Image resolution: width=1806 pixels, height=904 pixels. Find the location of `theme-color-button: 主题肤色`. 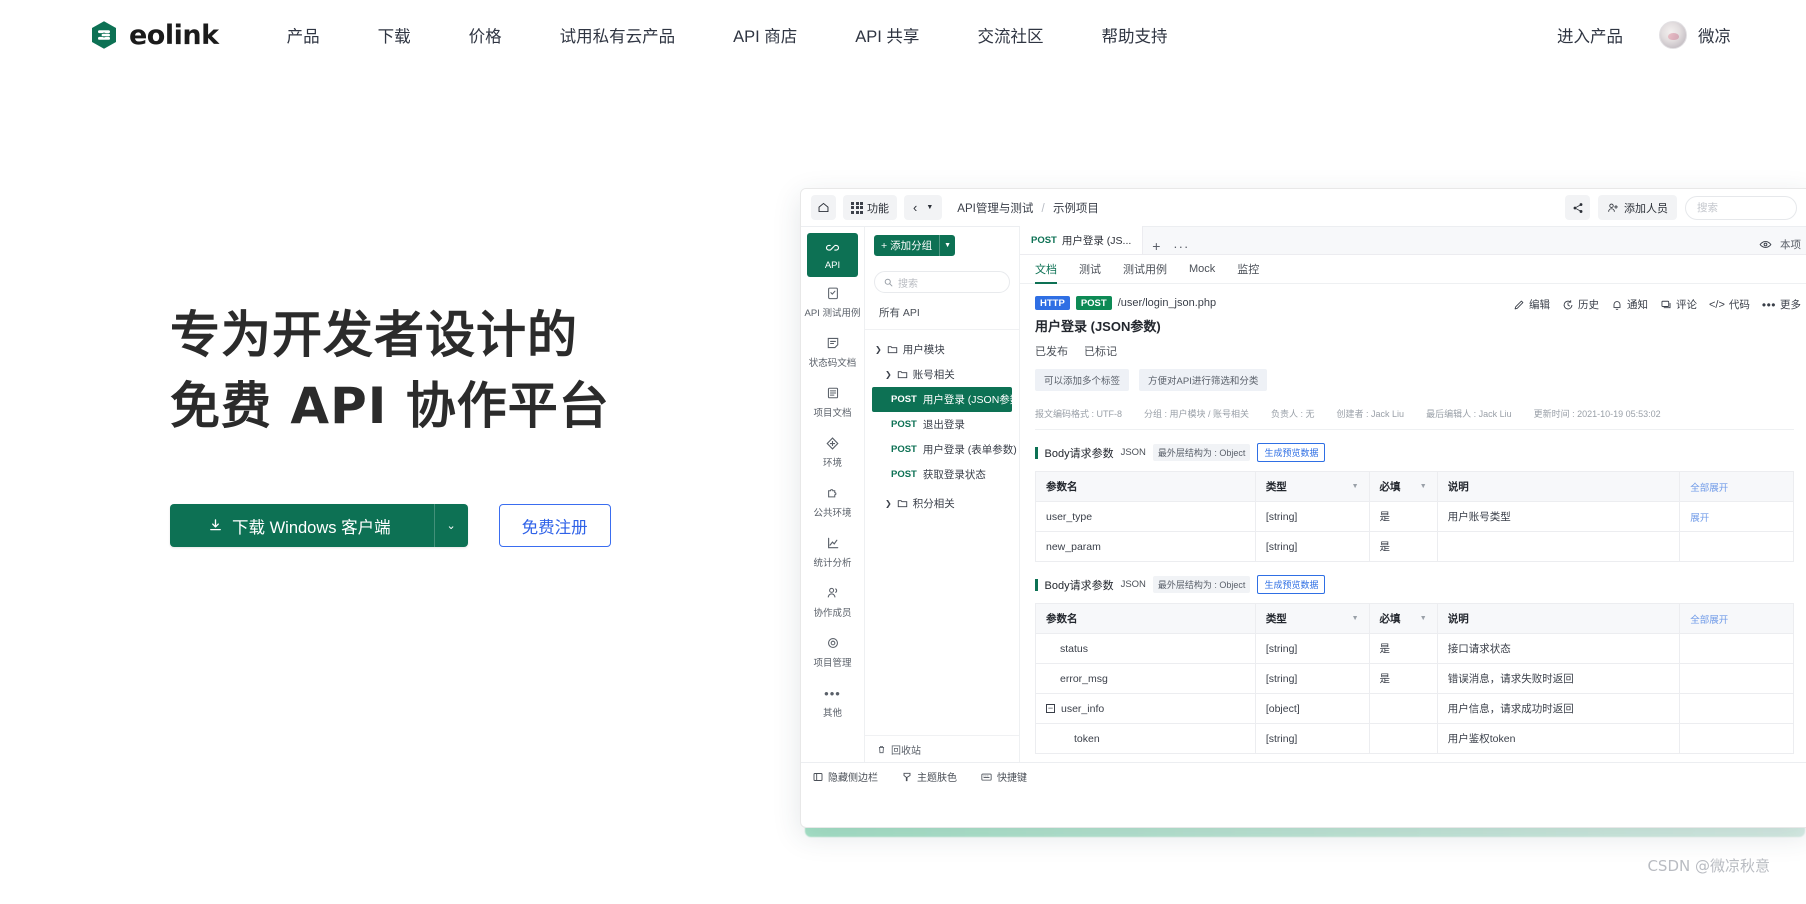

theme-color-button: 主题肤色 is located at coordinates (929, 776).